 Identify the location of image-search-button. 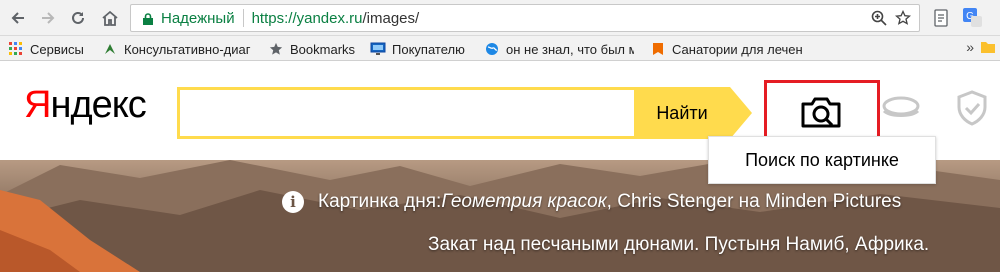
(821, 112).